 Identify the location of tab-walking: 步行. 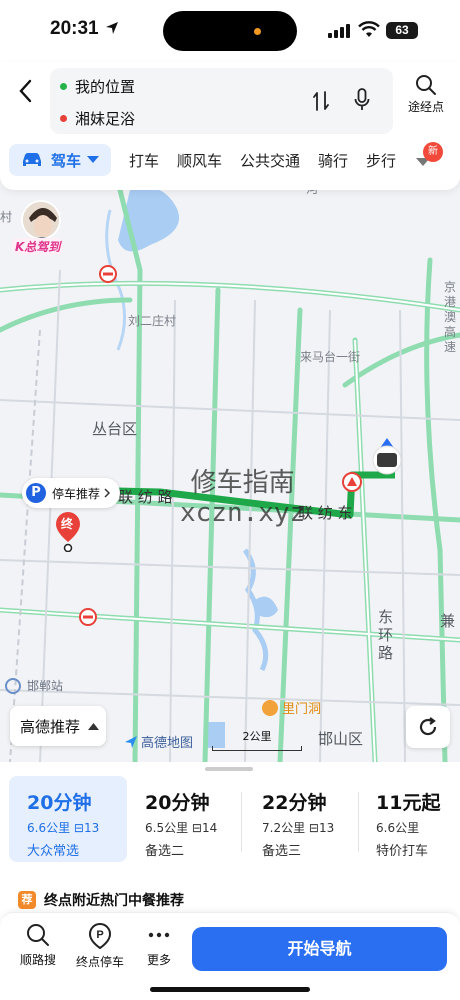
(381, 160).